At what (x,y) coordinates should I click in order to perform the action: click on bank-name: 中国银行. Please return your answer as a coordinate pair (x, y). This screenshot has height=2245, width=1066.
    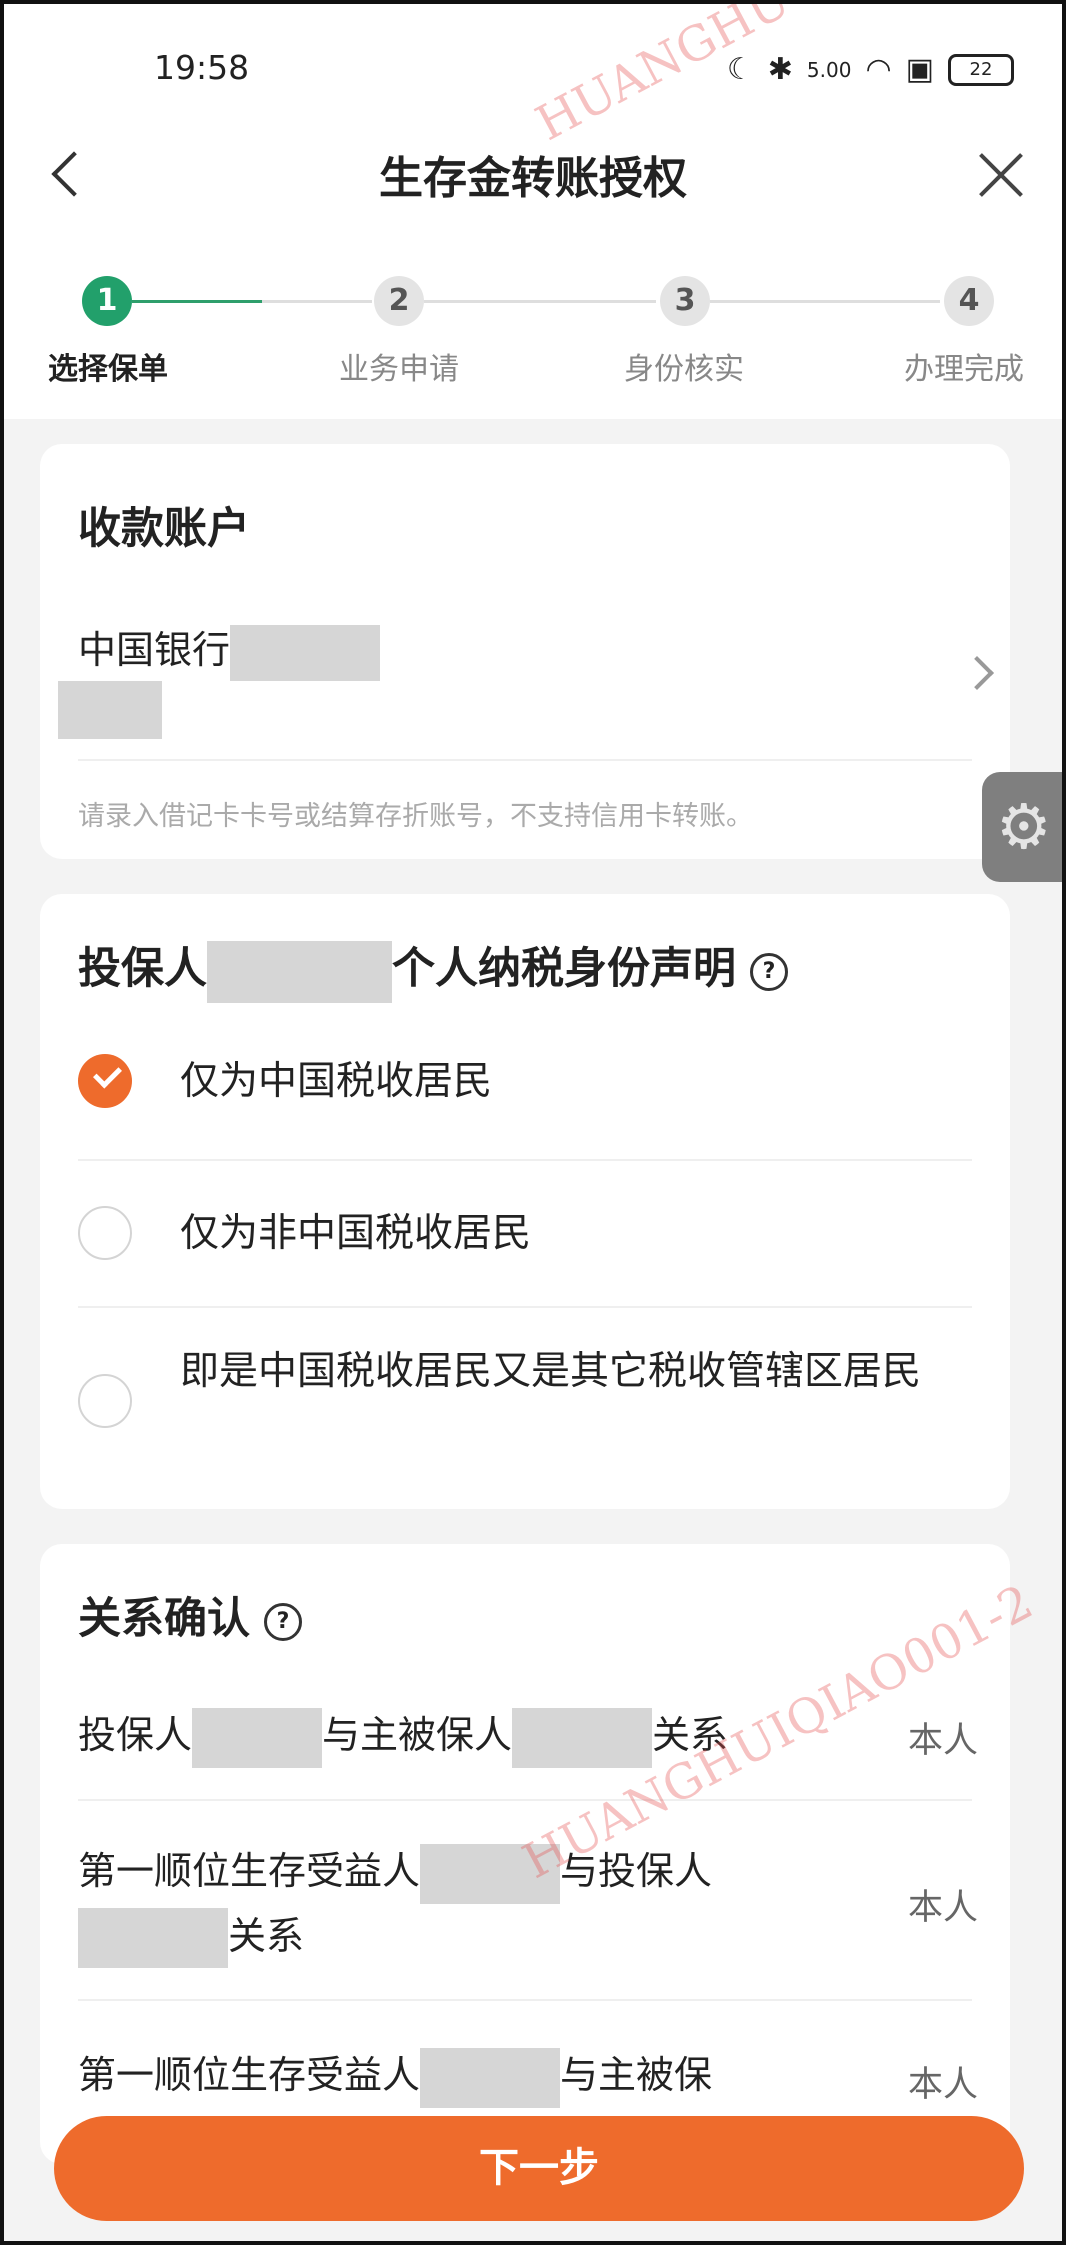
    Looking at the image, I should click on (154, 650).